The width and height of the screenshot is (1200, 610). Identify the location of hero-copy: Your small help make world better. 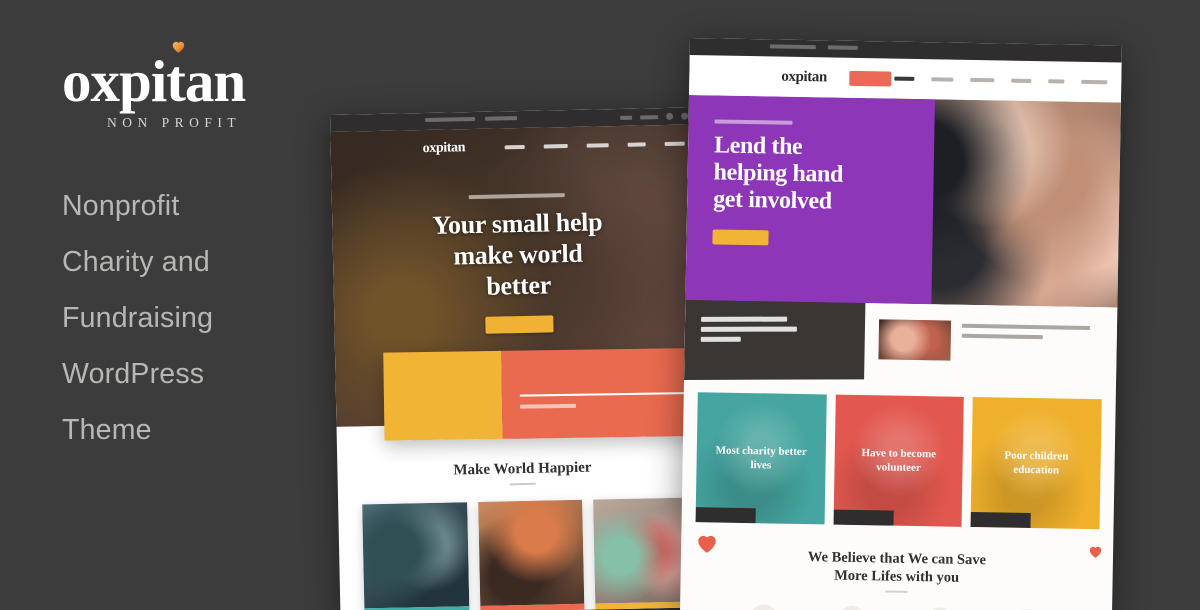
(518, 263).